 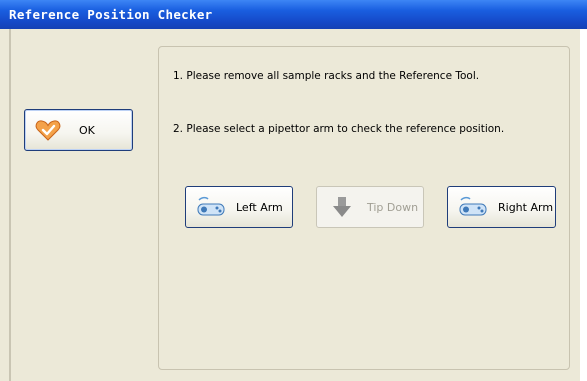 What do you see at coordinates (526, 207) in the screenshot?
I see `right-arm-label: Right Arm` at bounding box center [526, 207].